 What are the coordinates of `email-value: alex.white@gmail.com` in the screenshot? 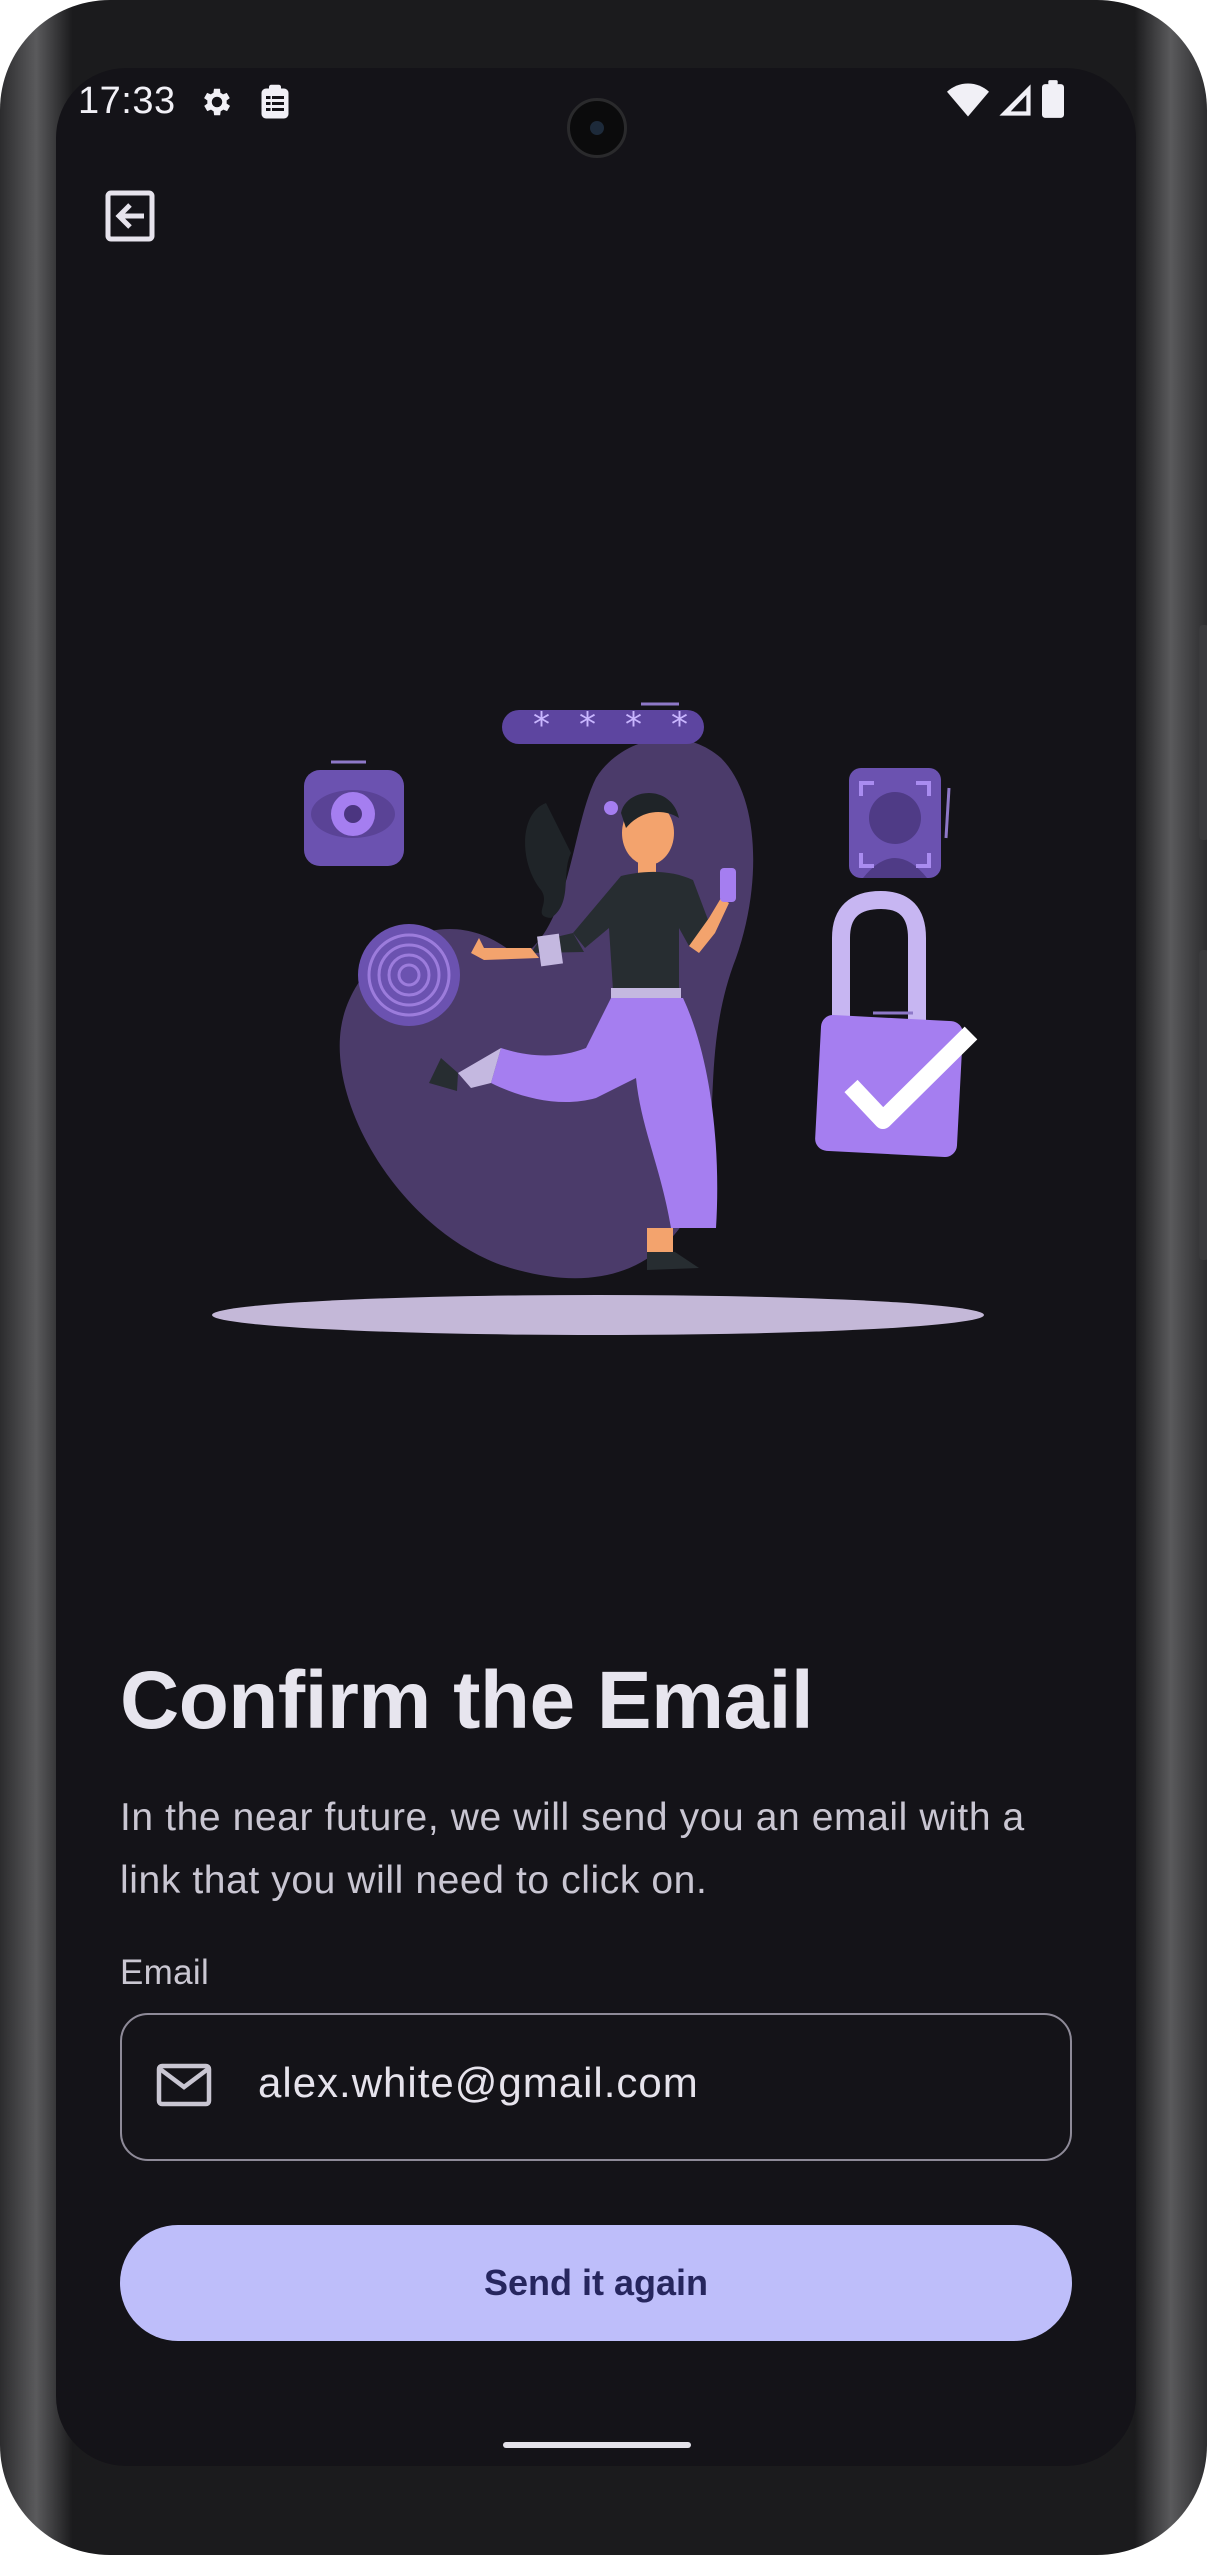 It's located at (478, 2083).